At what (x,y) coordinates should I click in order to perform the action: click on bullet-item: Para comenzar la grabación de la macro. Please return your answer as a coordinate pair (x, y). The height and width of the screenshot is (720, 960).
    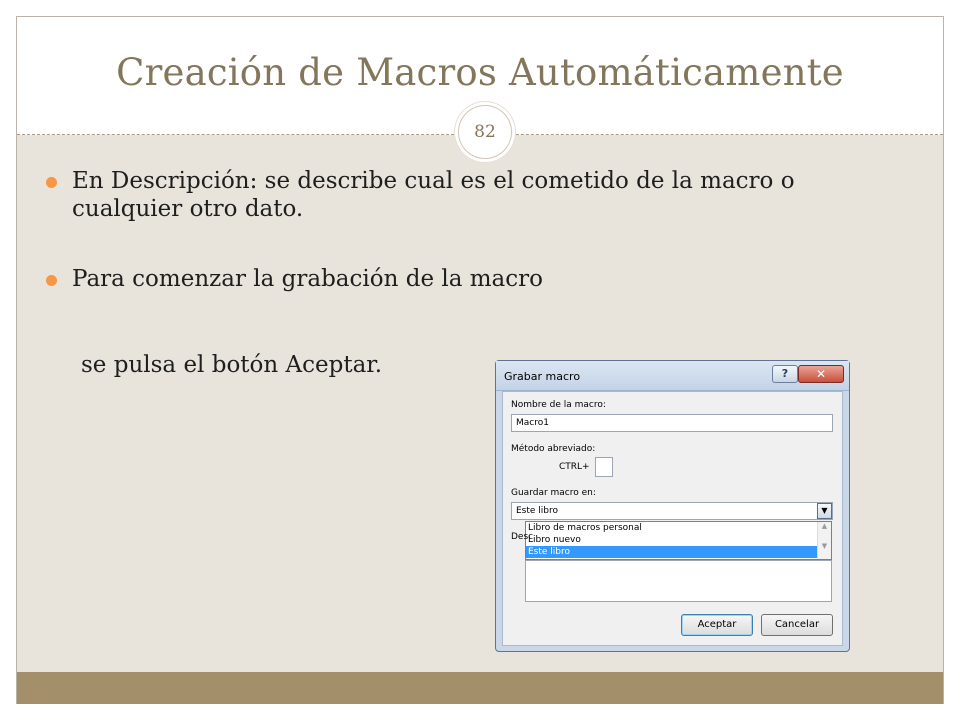
    Looking at the image, I should click on (461, 279).